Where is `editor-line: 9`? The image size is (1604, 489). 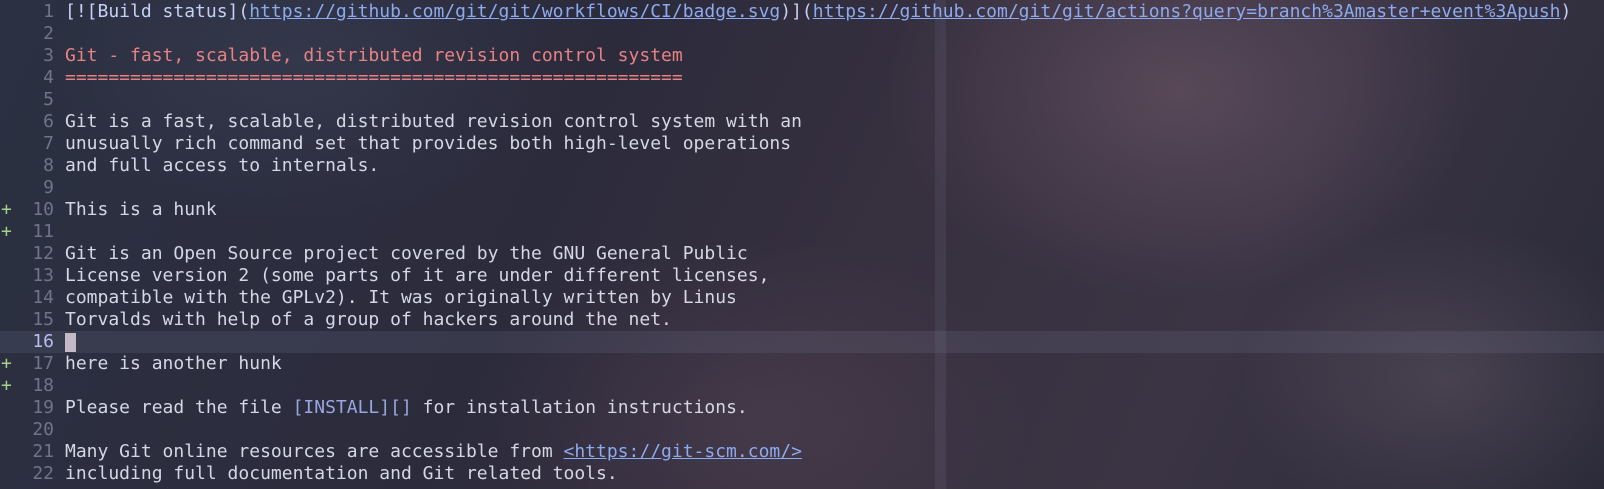 editor-line: 9 is located at coordinates (802, 188).